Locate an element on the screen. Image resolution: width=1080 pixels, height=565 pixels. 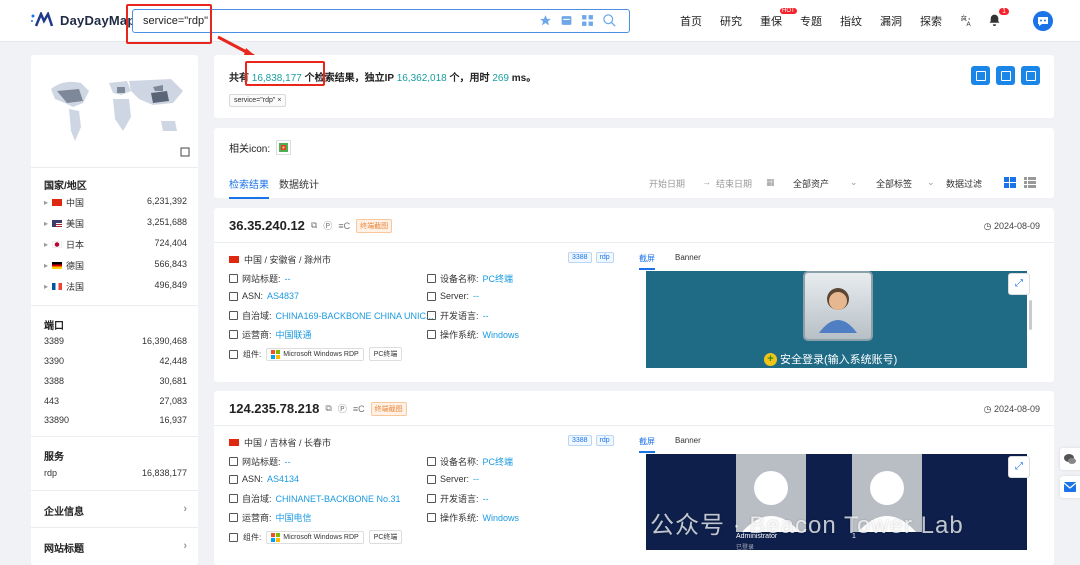
nav-explore: 探索 is located at coordinates (931, 21).